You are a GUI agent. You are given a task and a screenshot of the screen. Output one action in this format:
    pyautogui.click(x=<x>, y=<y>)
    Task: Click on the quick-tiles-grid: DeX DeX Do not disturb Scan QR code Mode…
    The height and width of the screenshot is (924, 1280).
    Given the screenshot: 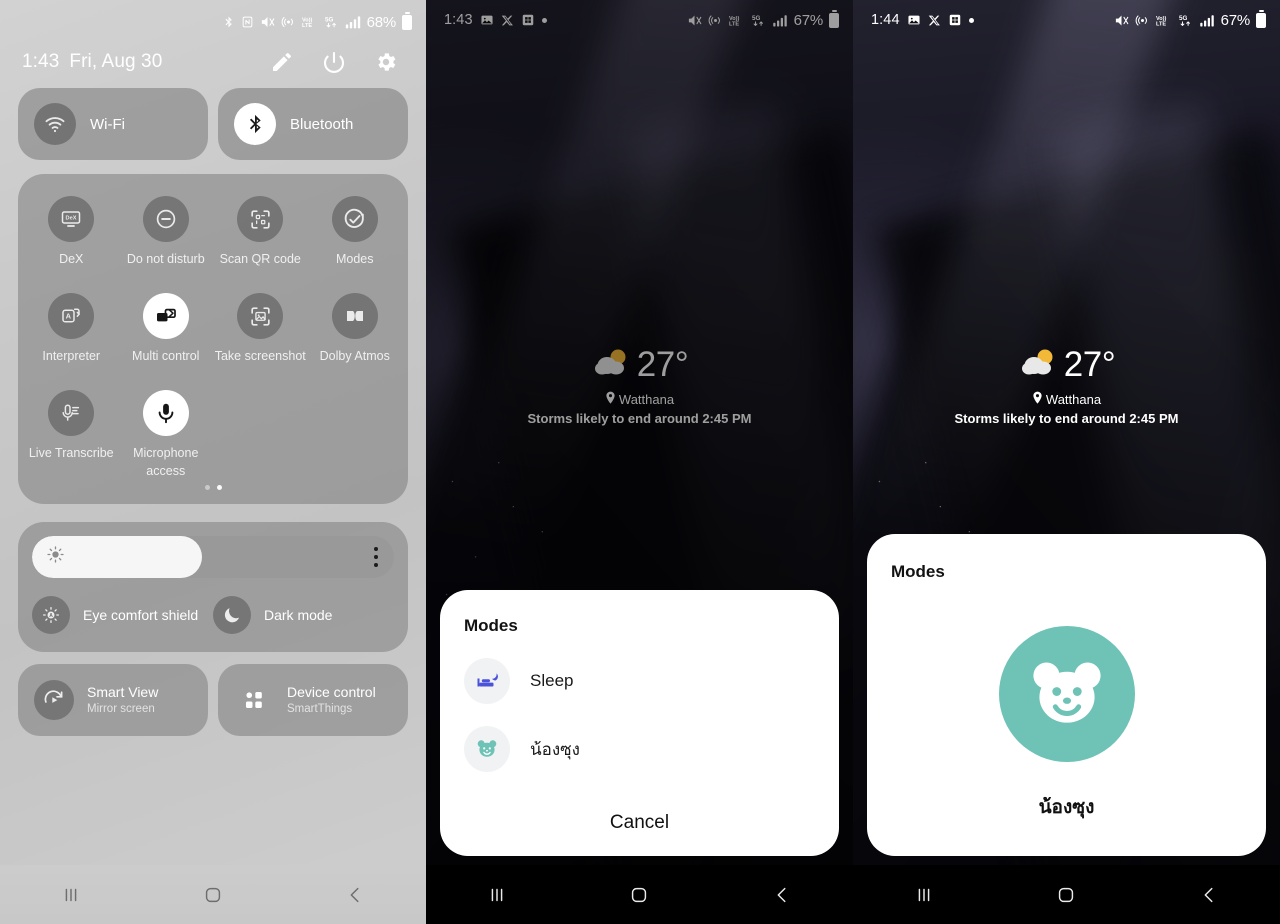 What is the action you would take?
    pyautogui.click(x=213, y=338)
    